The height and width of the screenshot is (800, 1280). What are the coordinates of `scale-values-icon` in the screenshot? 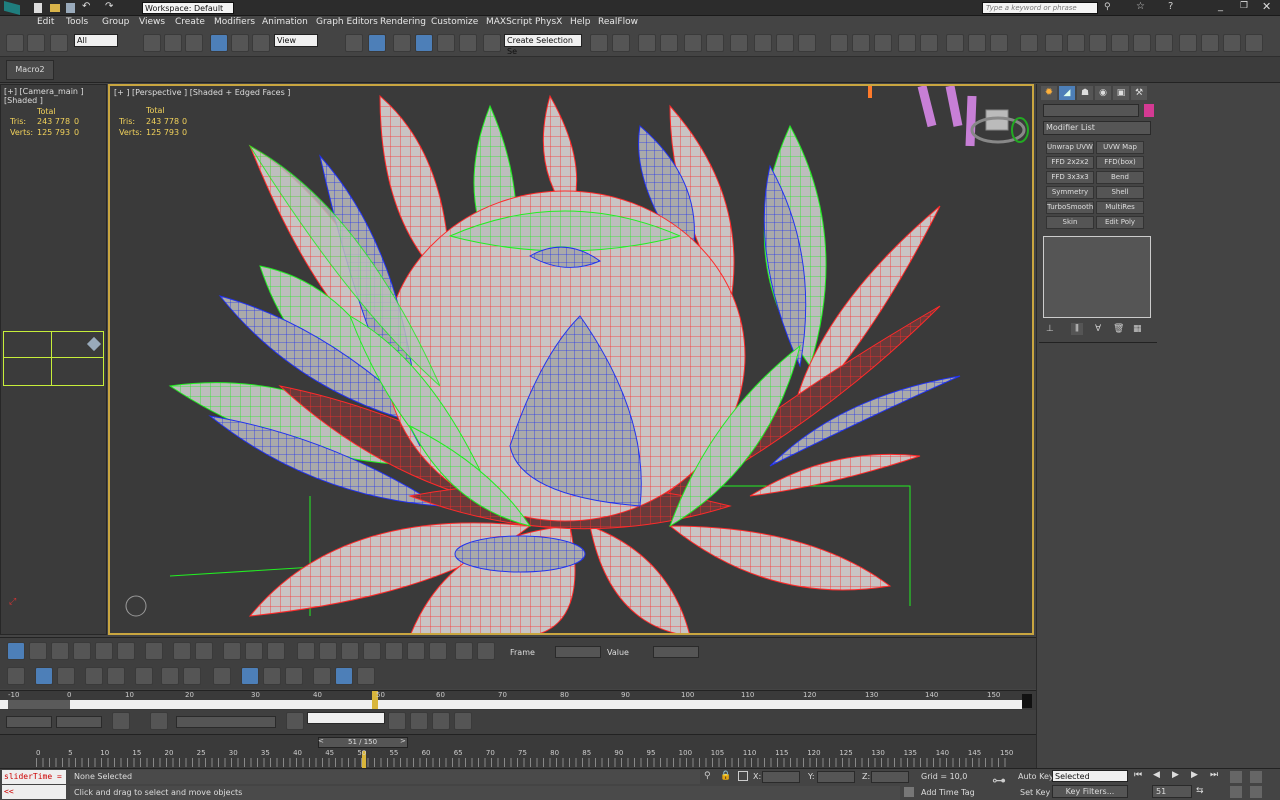 It's located at (116, 676).